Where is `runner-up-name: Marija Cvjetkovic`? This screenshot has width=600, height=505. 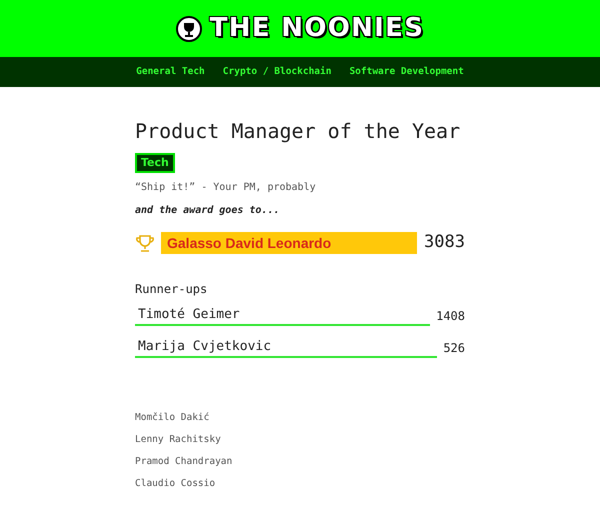 runner-up-name: Marija Cvjetkovic is located at coordinates (286, 348).